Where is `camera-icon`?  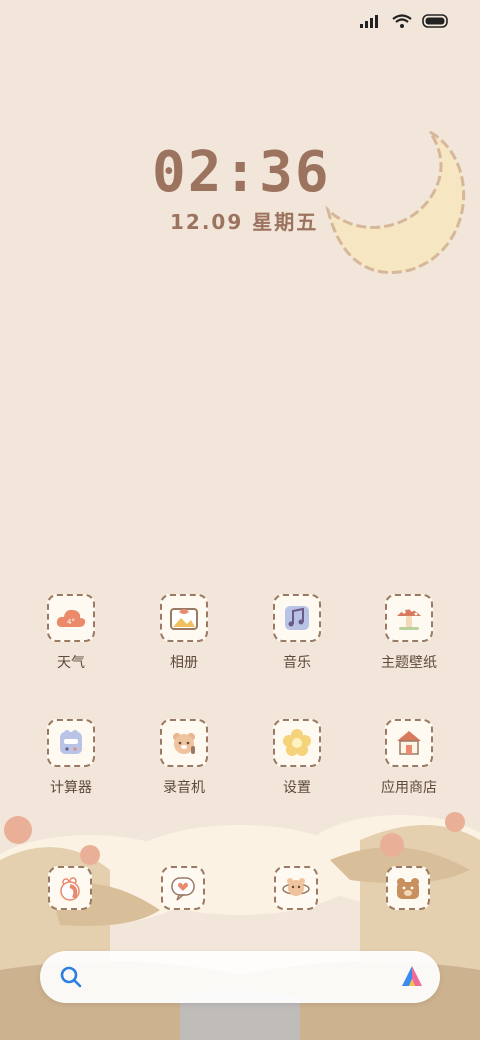 camera-icon is located at coordinates (408, 888).